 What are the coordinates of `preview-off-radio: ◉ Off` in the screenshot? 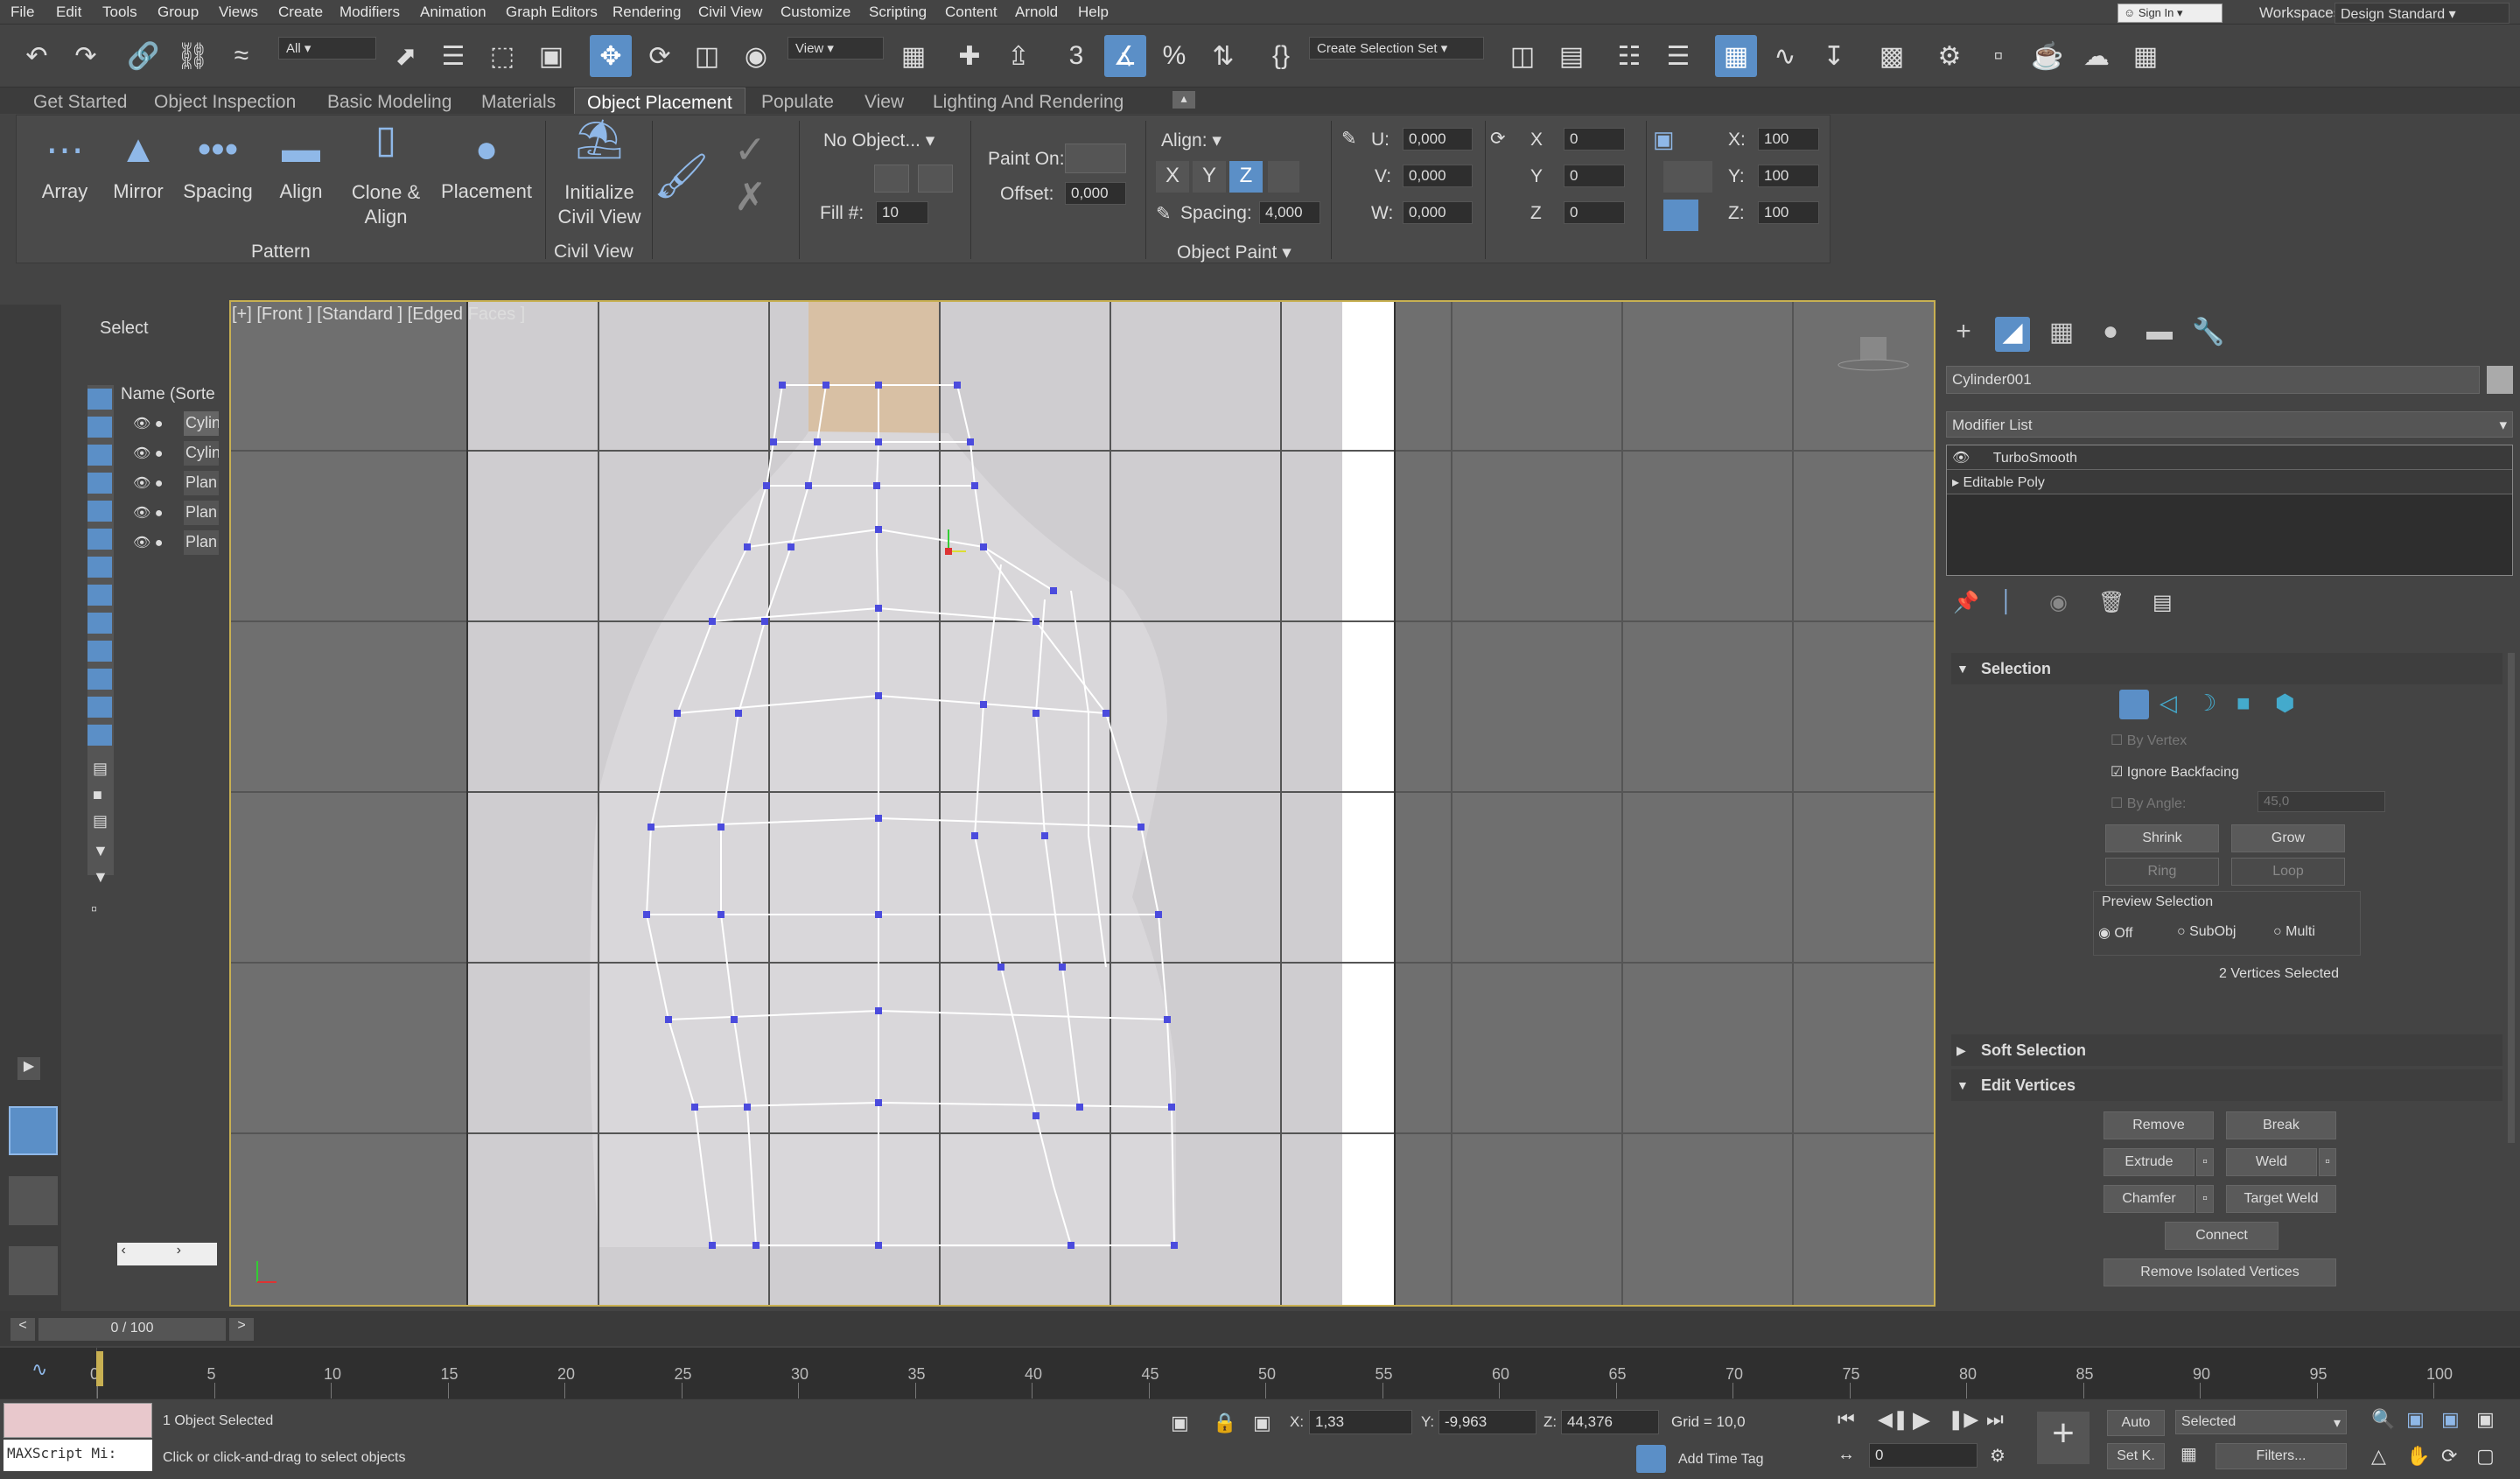 It's located at (2115, 933).